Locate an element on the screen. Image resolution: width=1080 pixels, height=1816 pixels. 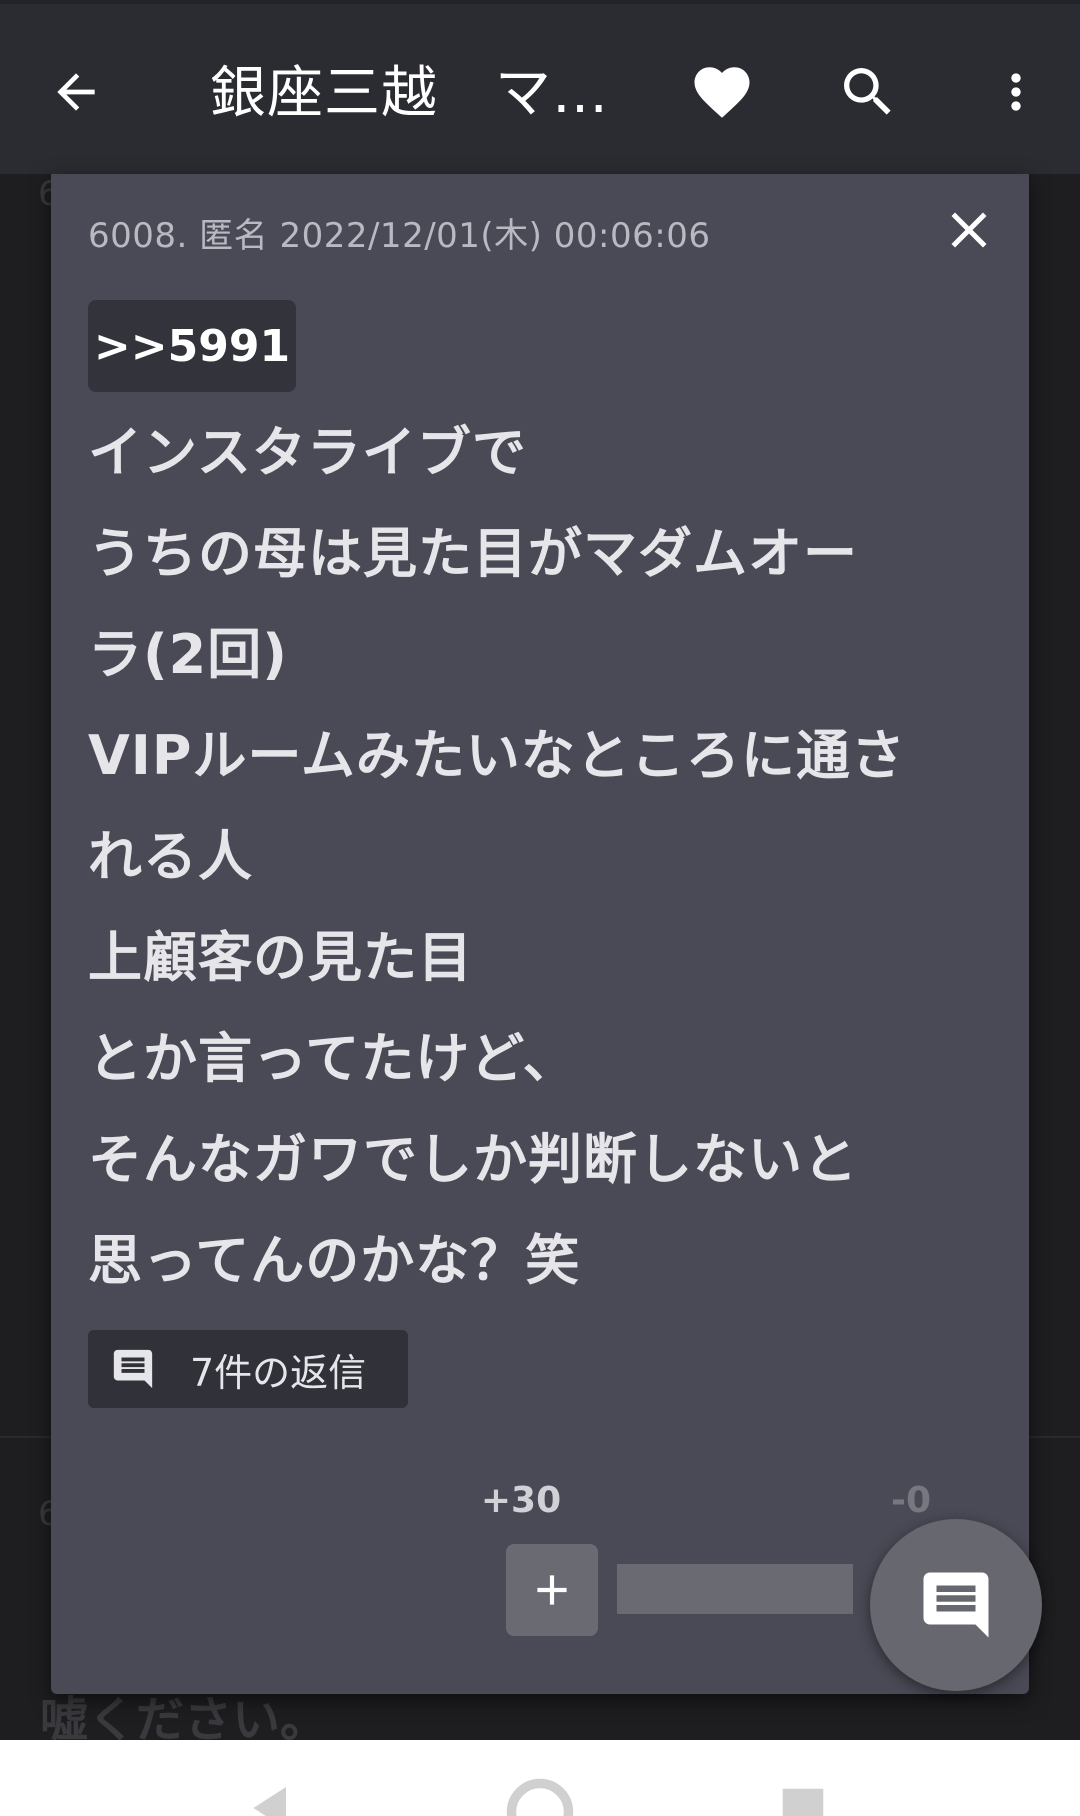
replies-button: 7件の返信 is located at coordinates (248, 1369).